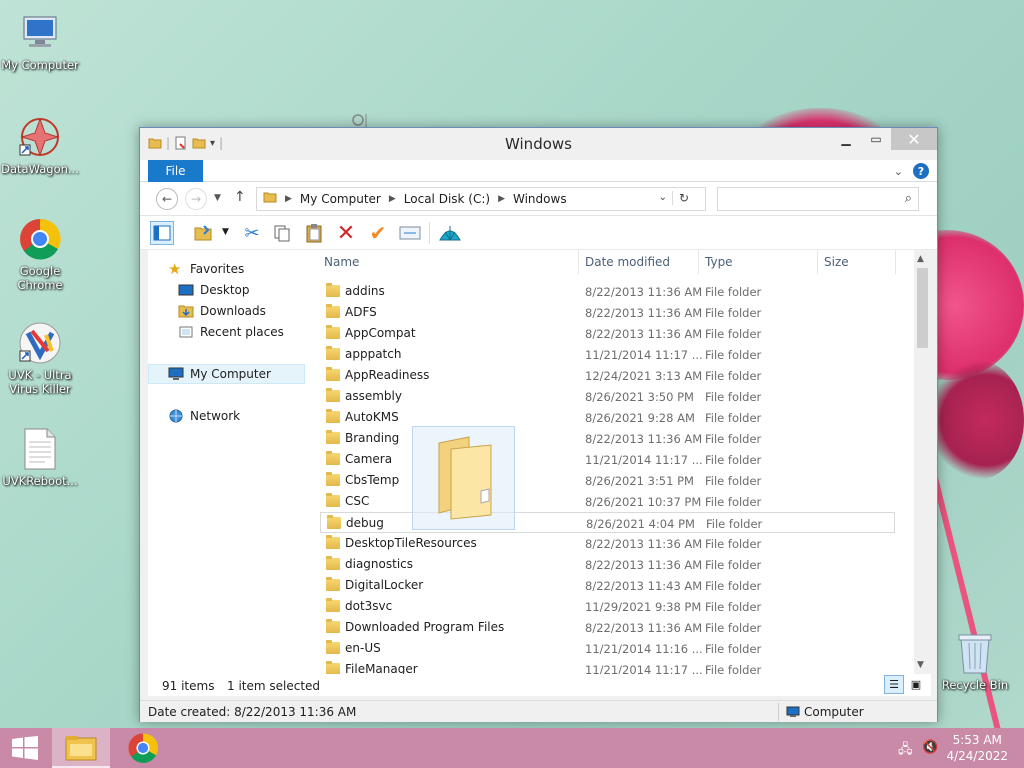  I want to click on rename-check-icon: ✔, so click(378, 233).